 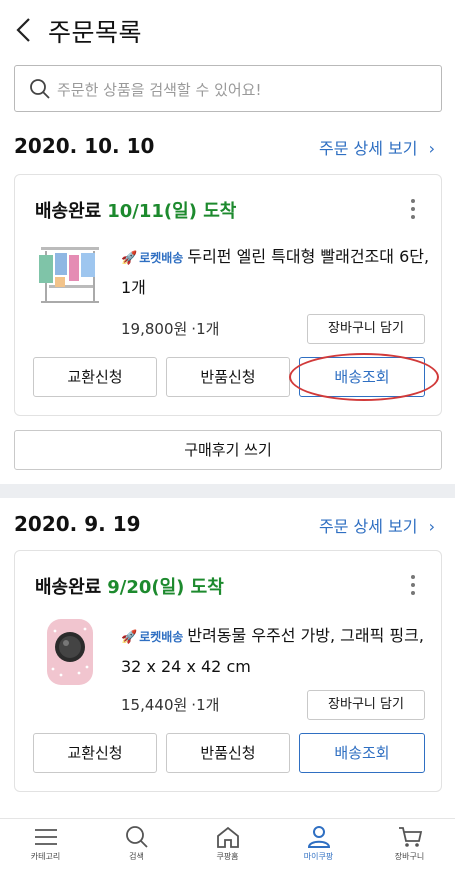 I want to click on product-price: 15,440원 ·1개, so click(x=170, y=704).